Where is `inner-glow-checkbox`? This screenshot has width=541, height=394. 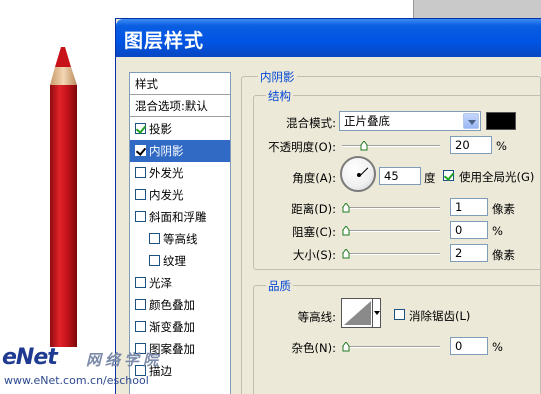 inner-glow-checkbox is located at coordinates (140, 194).